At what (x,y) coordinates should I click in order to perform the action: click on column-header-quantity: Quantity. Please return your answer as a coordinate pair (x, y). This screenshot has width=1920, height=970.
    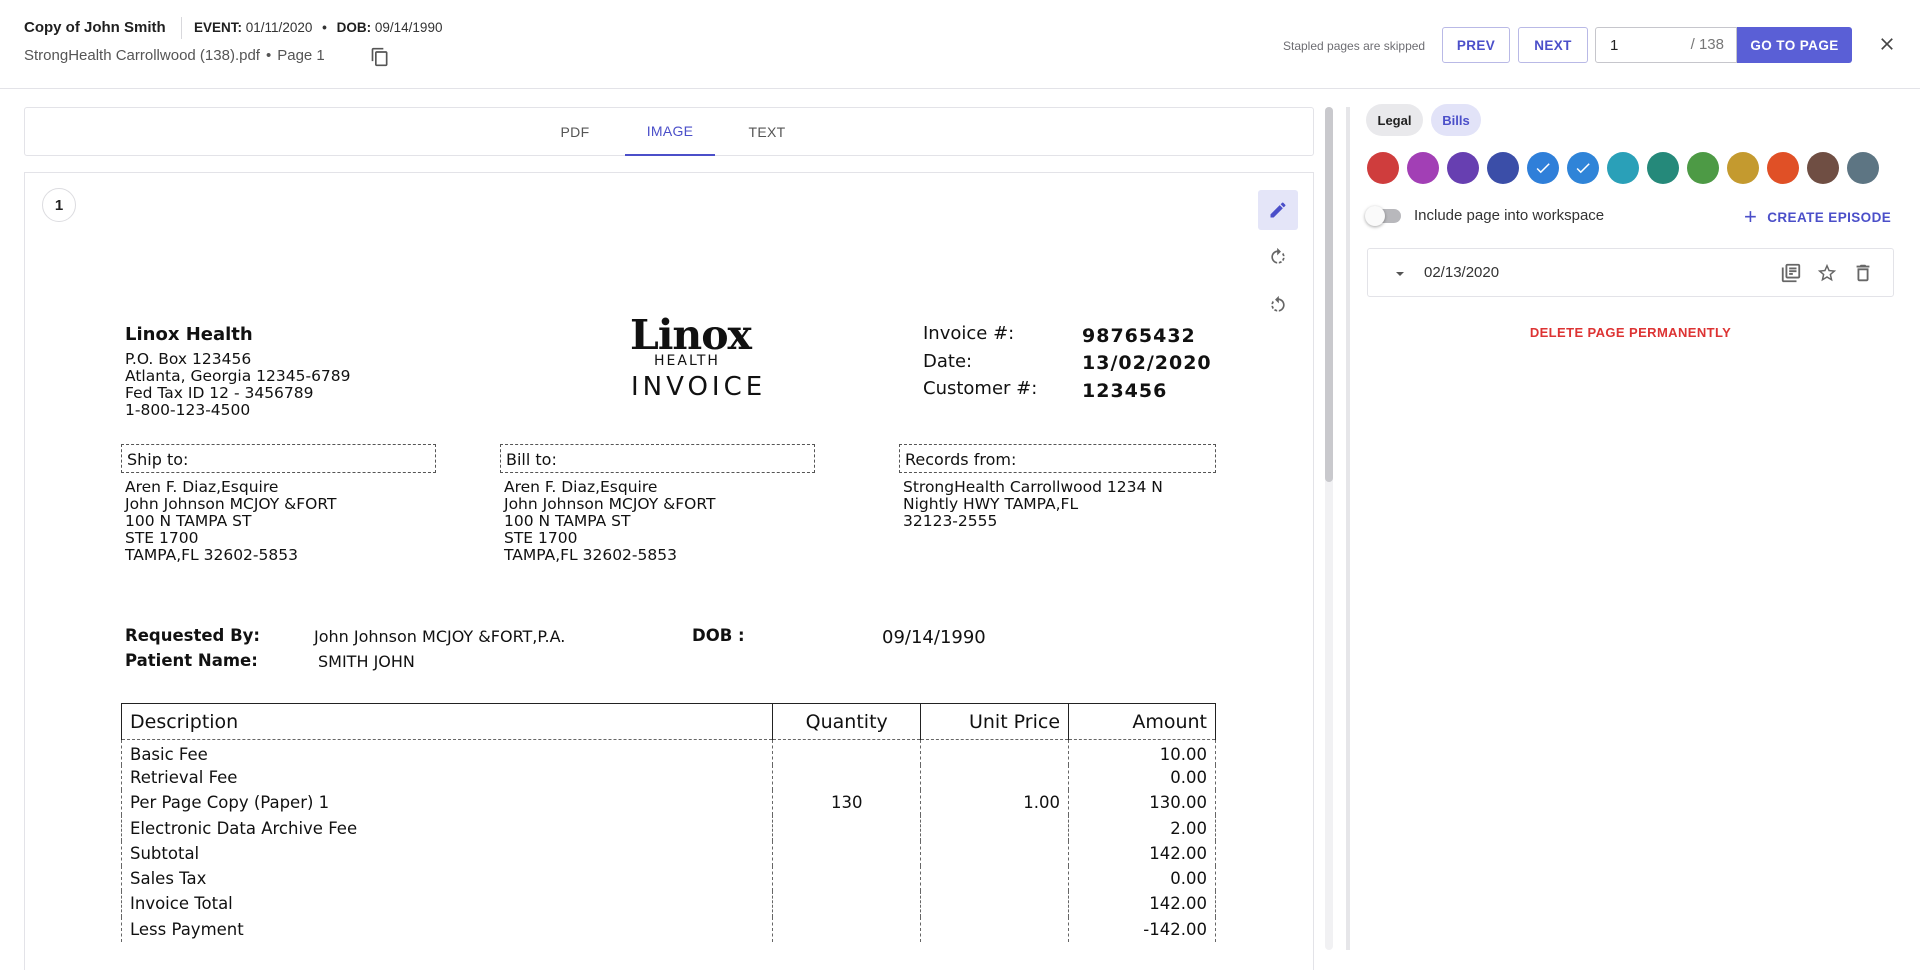
    Looking at the image, I should click on (847, 721).